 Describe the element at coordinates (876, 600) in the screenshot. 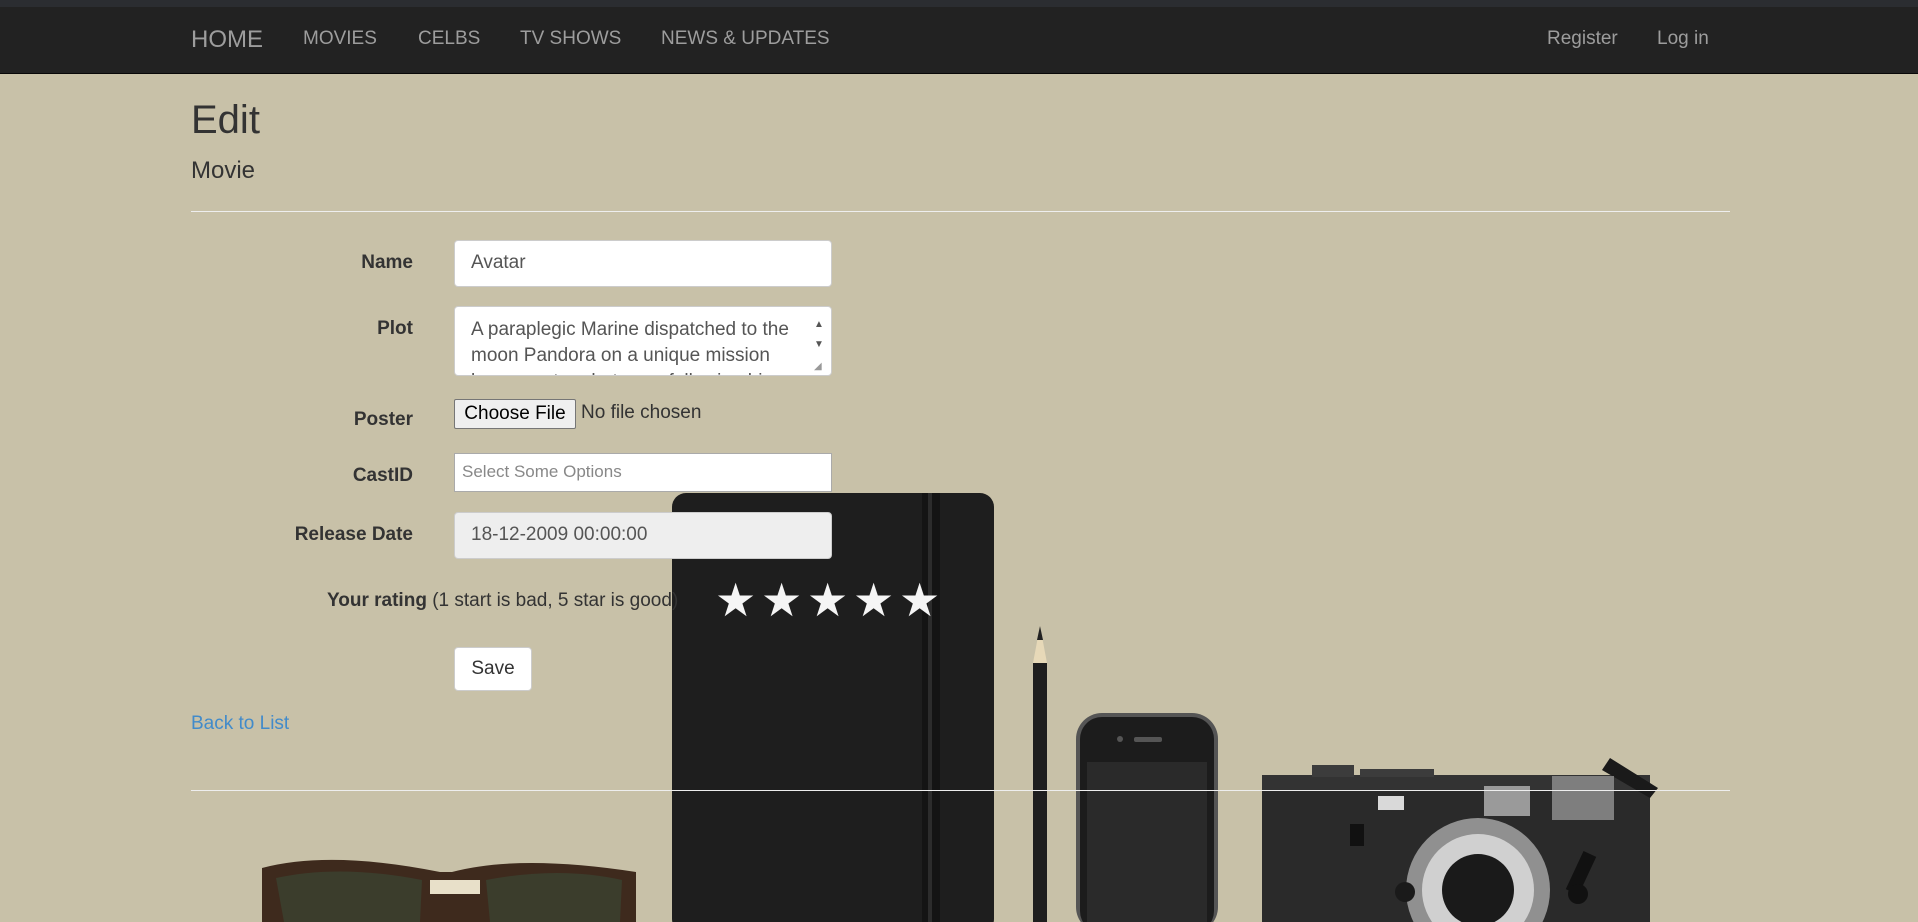

I see `star-icon-4: ★` at that location.